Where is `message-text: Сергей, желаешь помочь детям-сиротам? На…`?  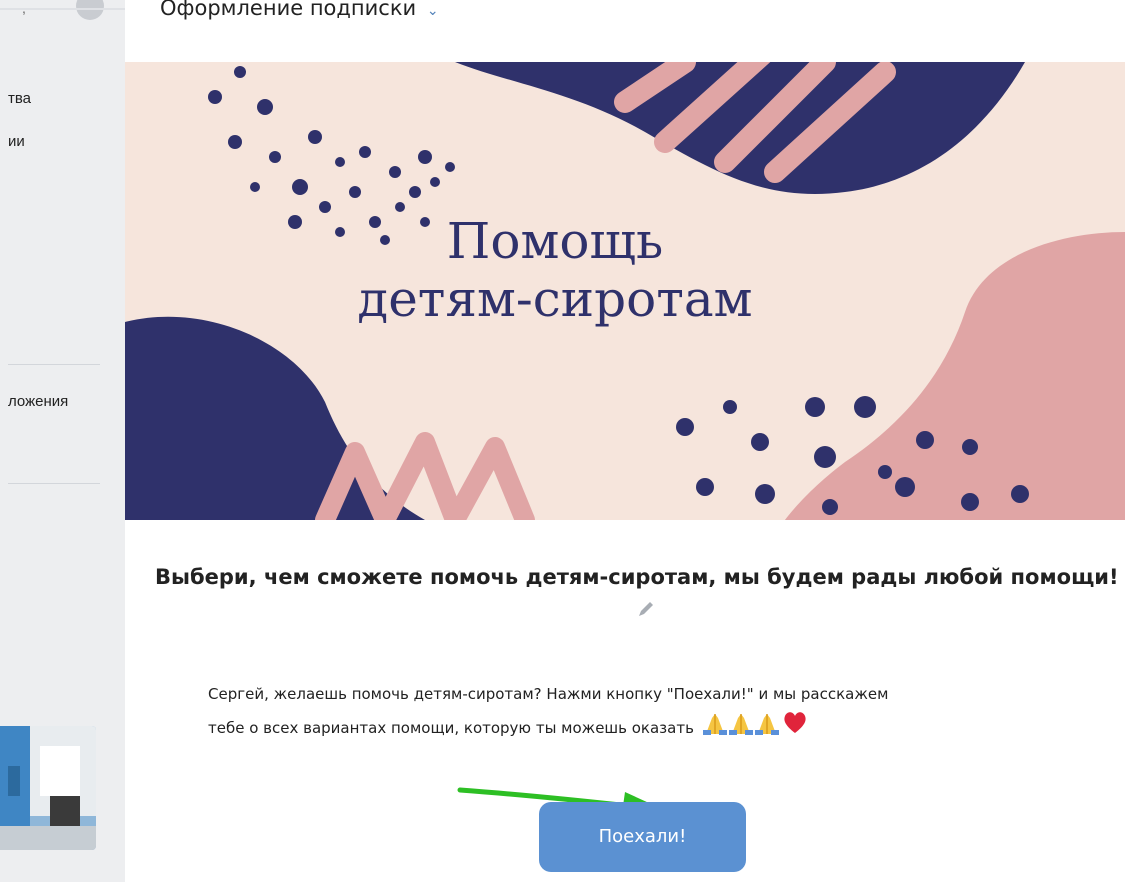 message-text: Сергей, желаешь помочь детям-сиротам? На… is located at coordinates (658, 712).